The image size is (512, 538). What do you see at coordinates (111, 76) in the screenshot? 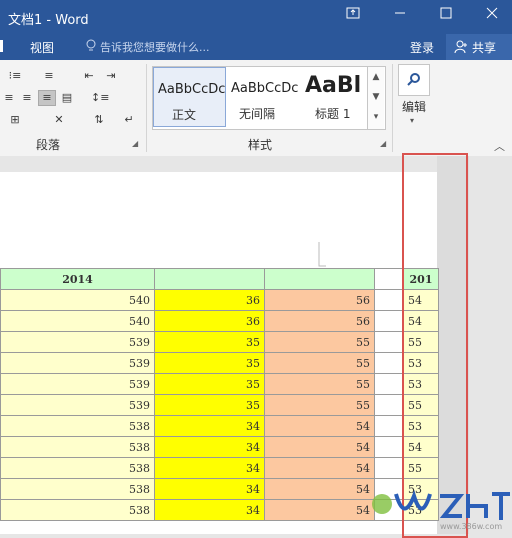
I see `increase-indent-icon: ⇥` at bounding box center [111, 76].